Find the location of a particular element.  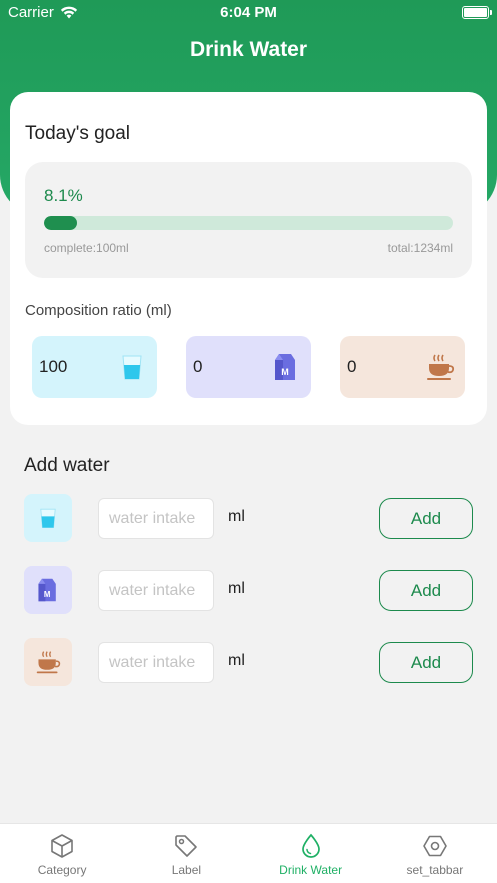

status-time: 6:04 PM is located at coordinates (248, 12).